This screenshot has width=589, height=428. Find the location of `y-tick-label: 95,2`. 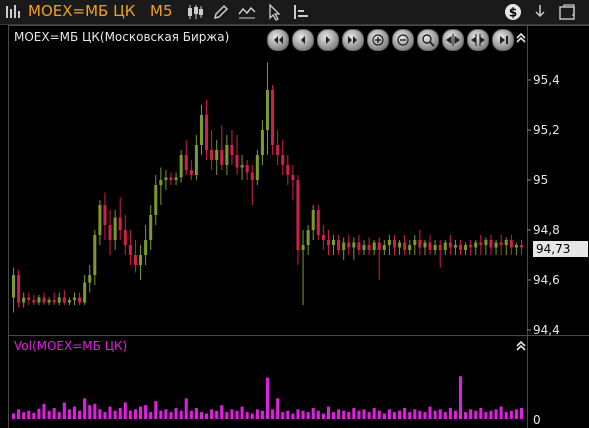

y-tick-label: 95,2 is located at coordinates (546, 130).